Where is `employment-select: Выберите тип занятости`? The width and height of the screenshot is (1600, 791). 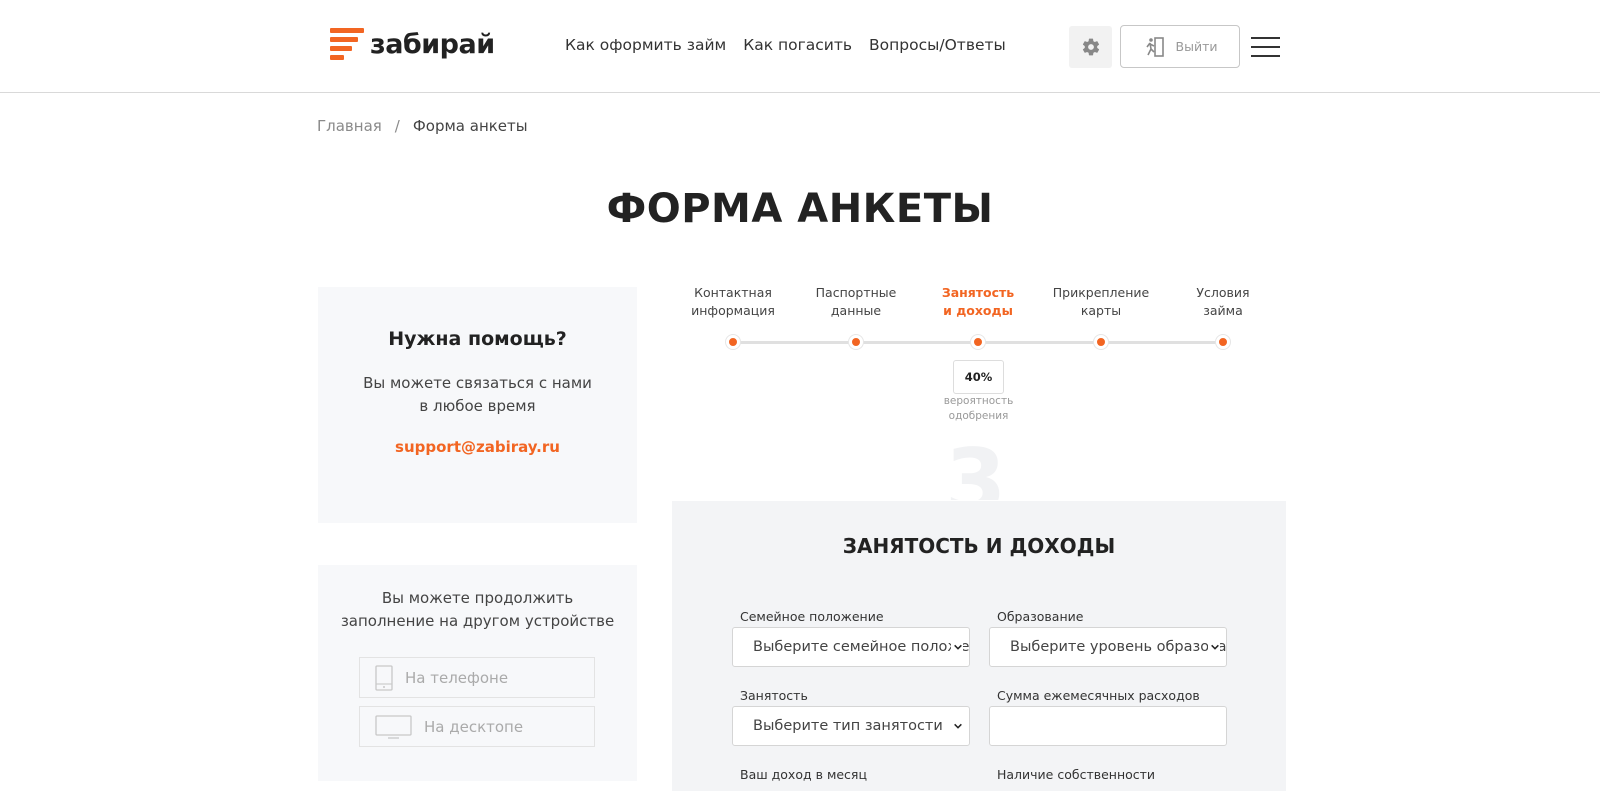
employment-select: Выберите тип занятости is located at coordinates (851, 726).